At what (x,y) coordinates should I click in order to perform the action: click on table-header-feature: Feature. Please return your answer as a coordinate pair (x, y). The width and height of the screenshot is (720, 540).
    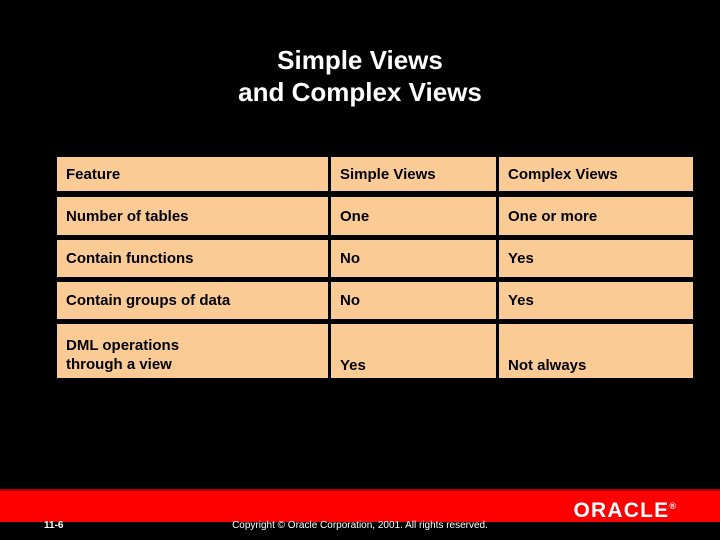
    Looking at the image, I should click on (194, 177).